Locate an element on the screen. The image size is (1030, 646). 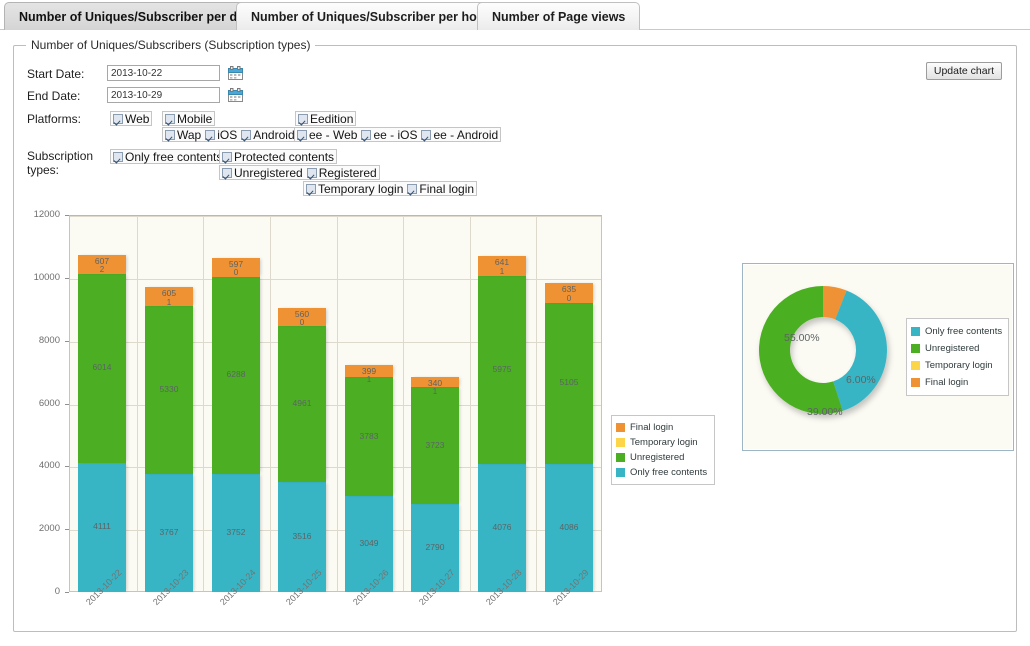
bar-segment: 605 1 is located at coordinates (169, 297).